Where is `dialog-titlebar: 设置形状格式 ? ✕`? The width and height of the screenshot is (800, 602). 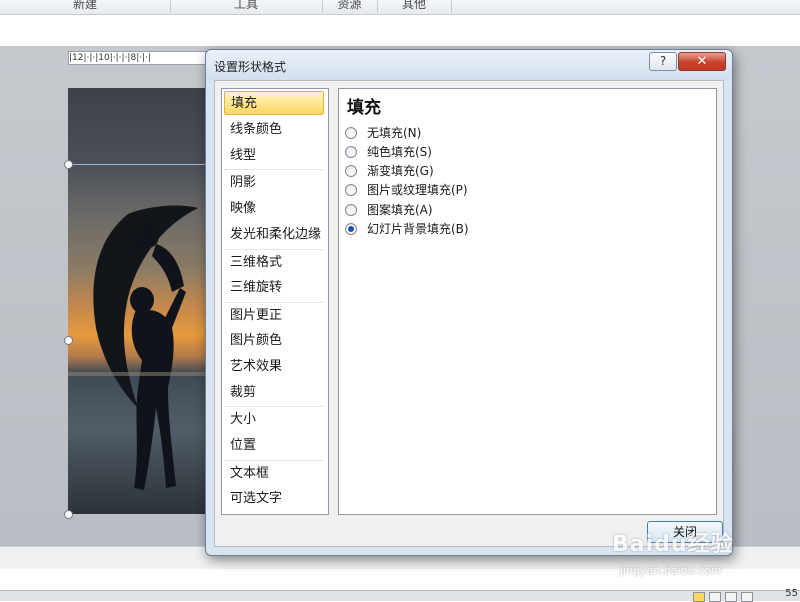 dialog-titlebar: 设置形状格式 ? ✕ is located at coordinates (469, 65).